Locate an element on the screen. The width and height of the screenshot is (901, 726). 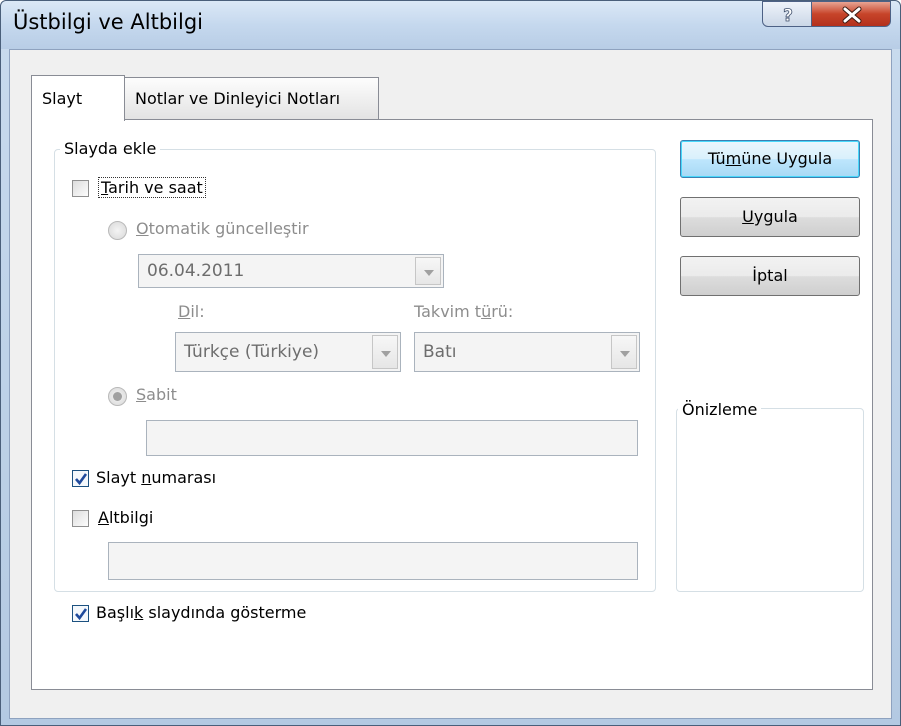
language-dropdown-button is located at coordinates (385, 352).